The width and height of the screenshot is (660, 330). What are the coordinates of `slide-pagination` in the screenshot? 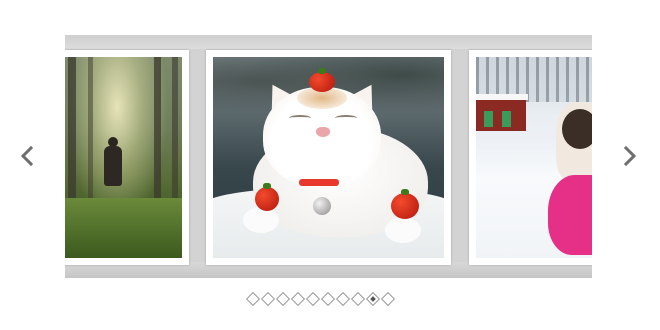 It's located at (320, 299).